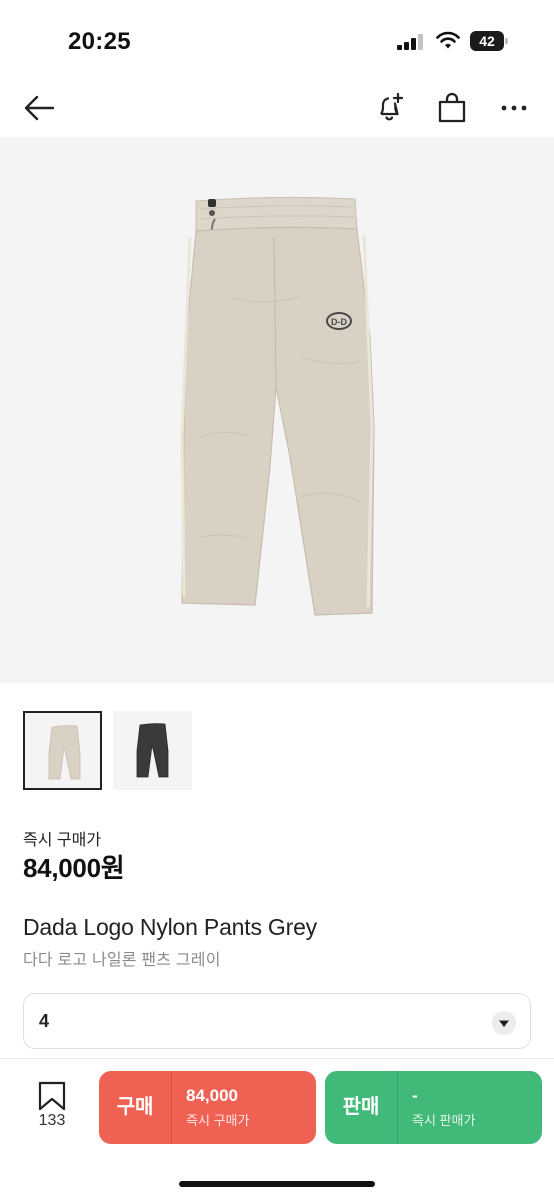 The width and height of the screenshot is (554, 1200). What do you see at coordinates (218, 1120) in the screenshot?
I see `buy-sub: 즉시 구매가` at bounding box center [218, 1120].